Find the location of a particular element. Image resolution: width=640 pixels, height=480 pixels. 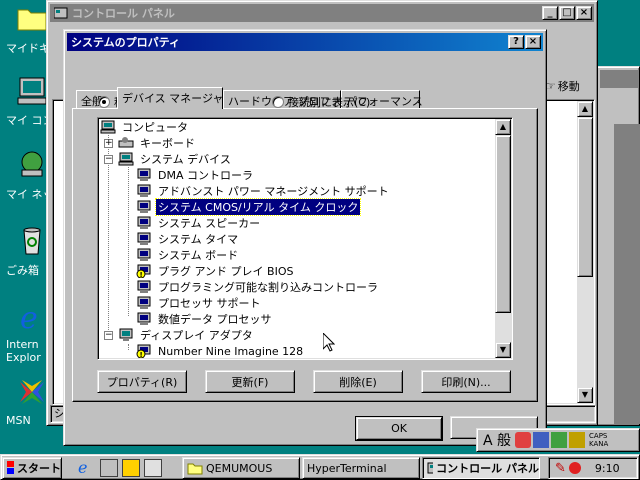

tree-item-pnp-bios: ! プラグ アンド プレイ BIOS is located at coordinates (215, 271).